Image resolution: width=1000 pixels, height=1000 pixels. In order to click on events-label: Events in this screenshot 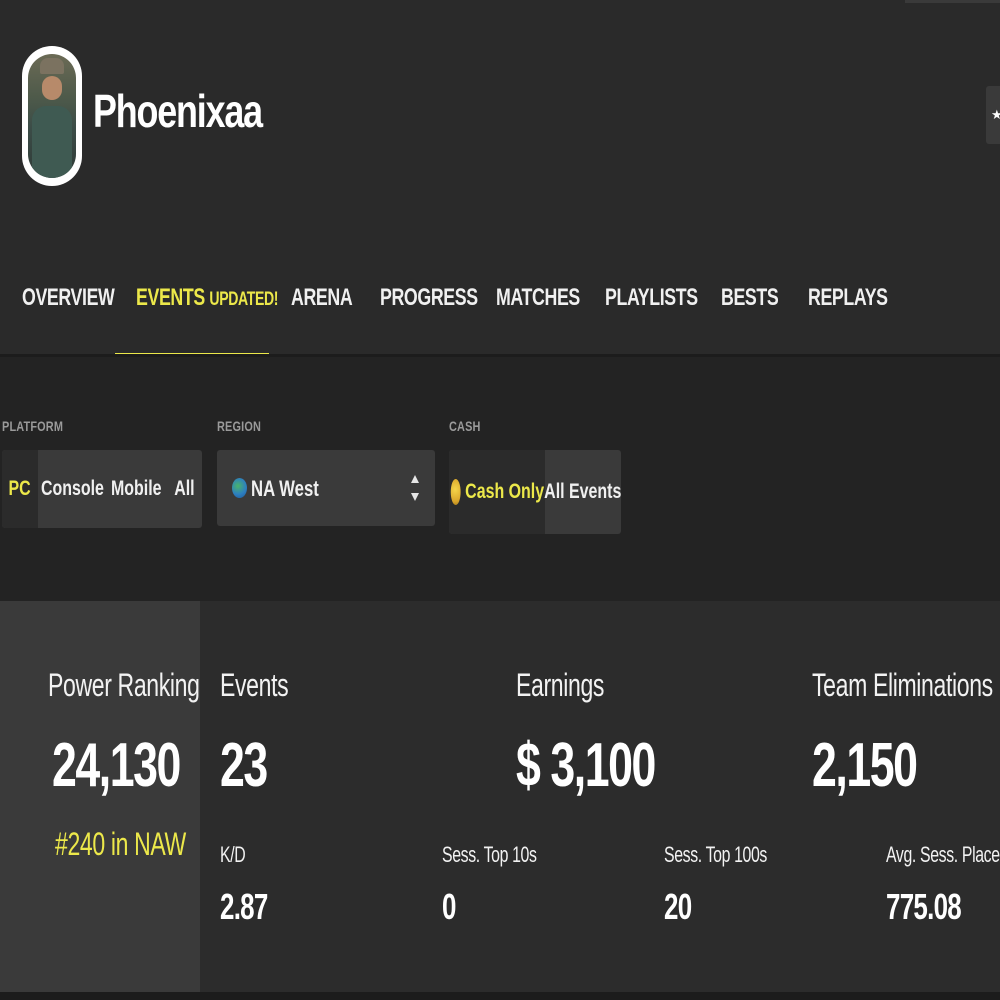, I will do `click(254, 685)`.